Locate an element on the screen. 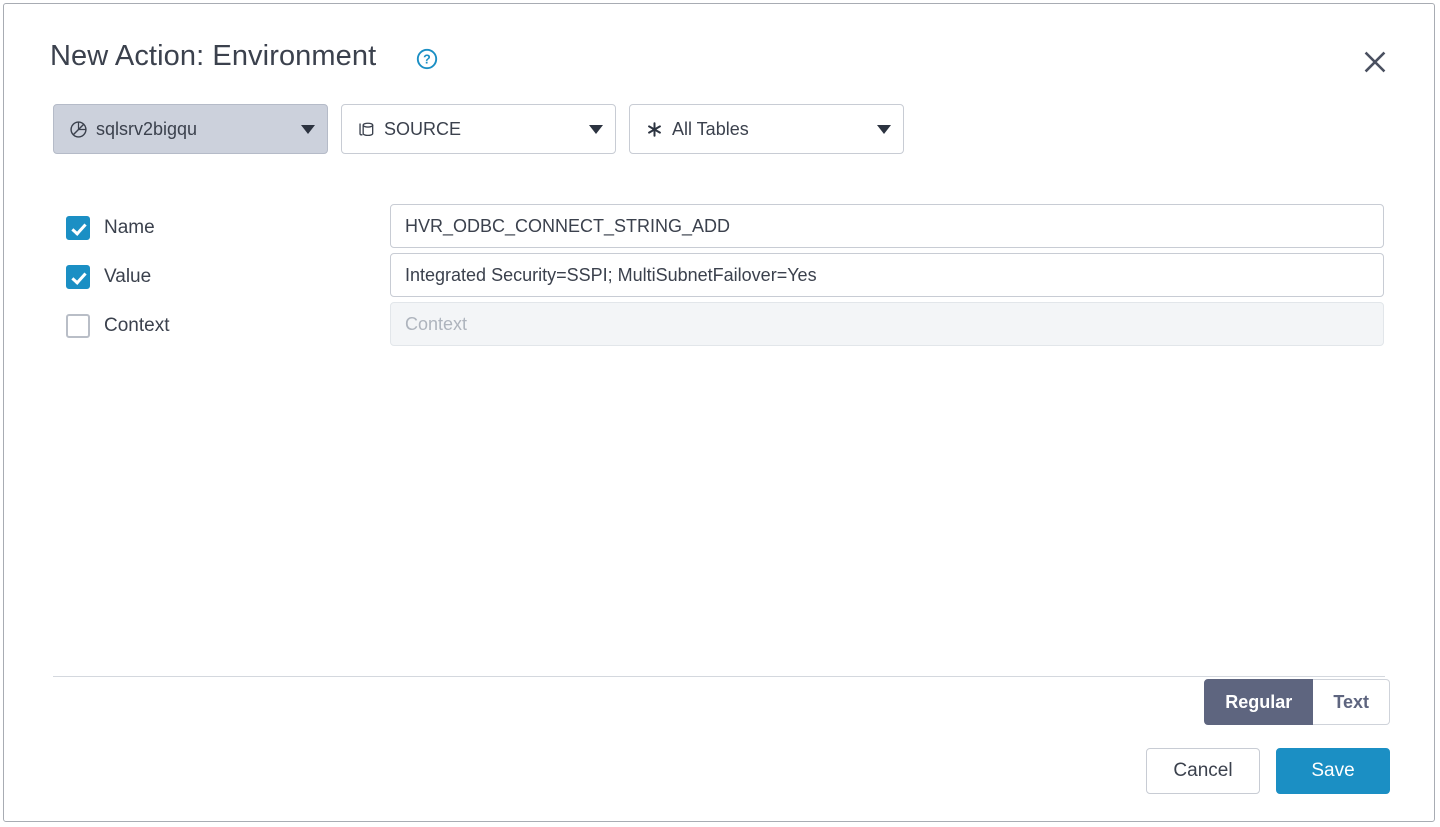  location-select-label: sqlsrv2bigqu is located at coordinates (147, 128).